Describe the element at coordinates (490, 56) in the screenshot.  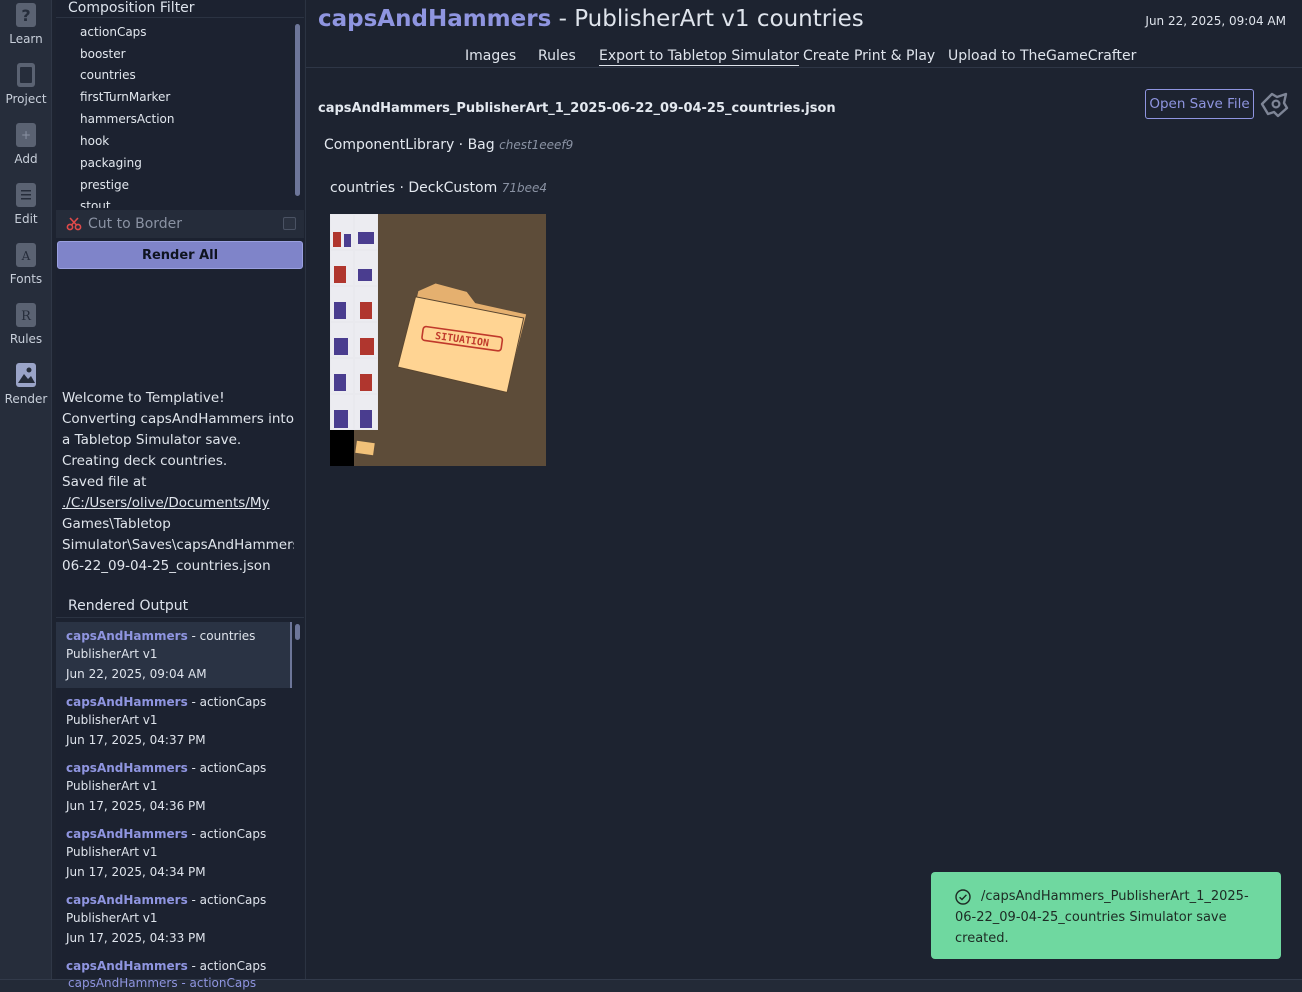
I see `tab-images: Images` at that location.